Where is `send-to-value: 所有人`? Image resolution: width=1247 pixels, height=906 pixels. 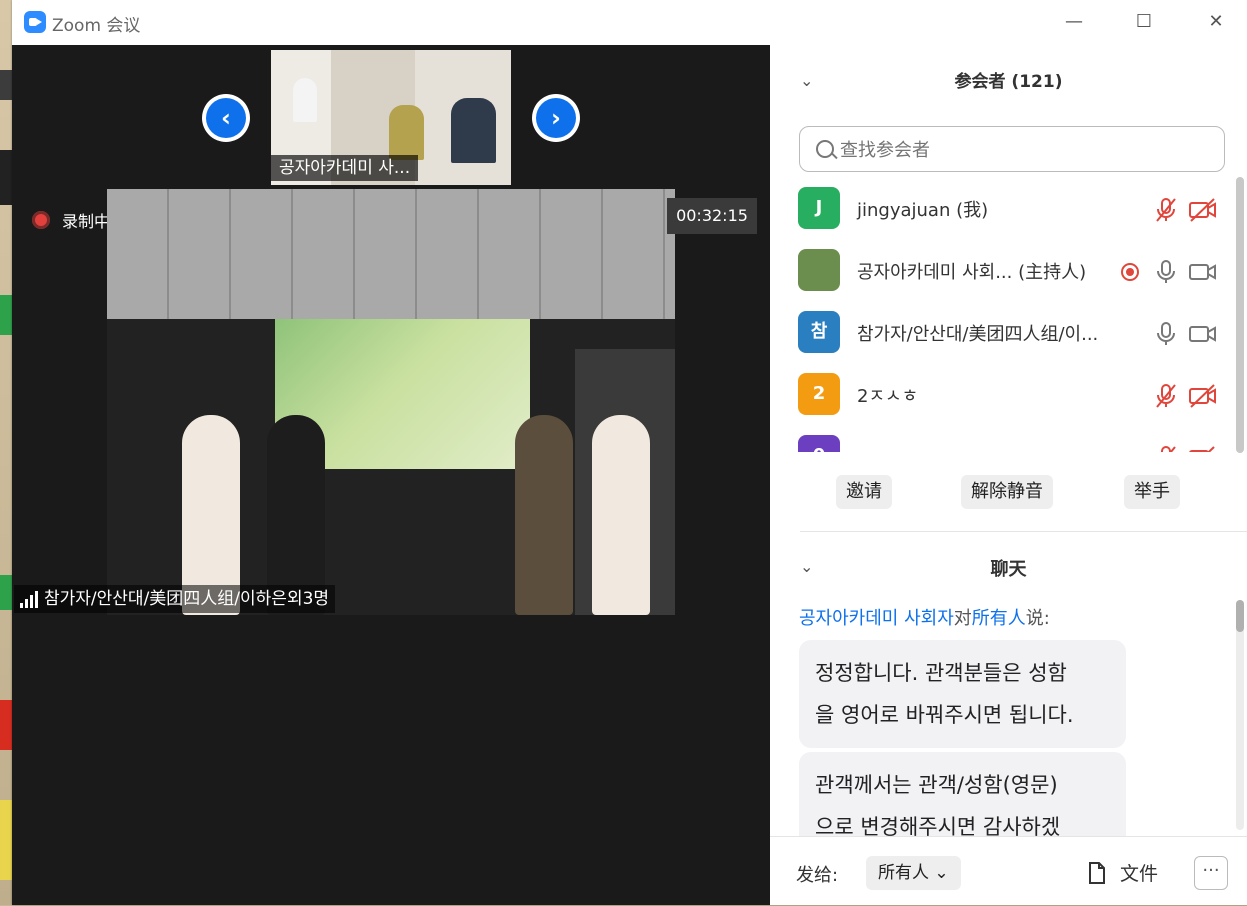
send-to-value: 所有人 is located at coordinates (903, 873).